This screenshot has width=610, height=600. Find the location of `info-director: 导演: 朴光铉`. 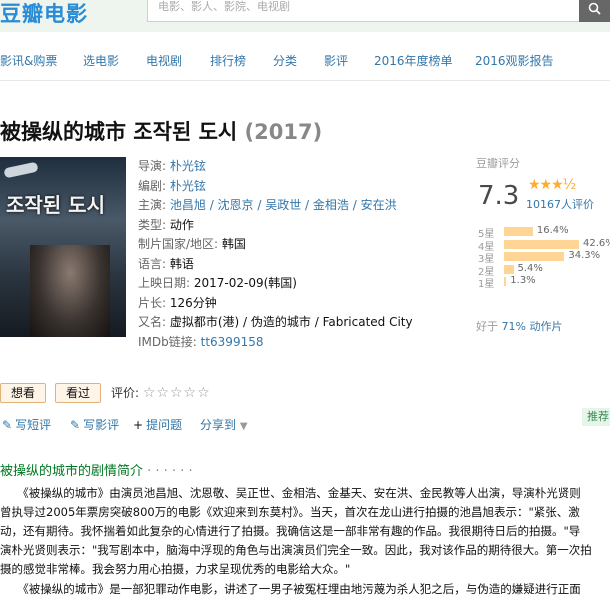

info-director: 导演: 朴光铉 is located at coordinates (172, 166).